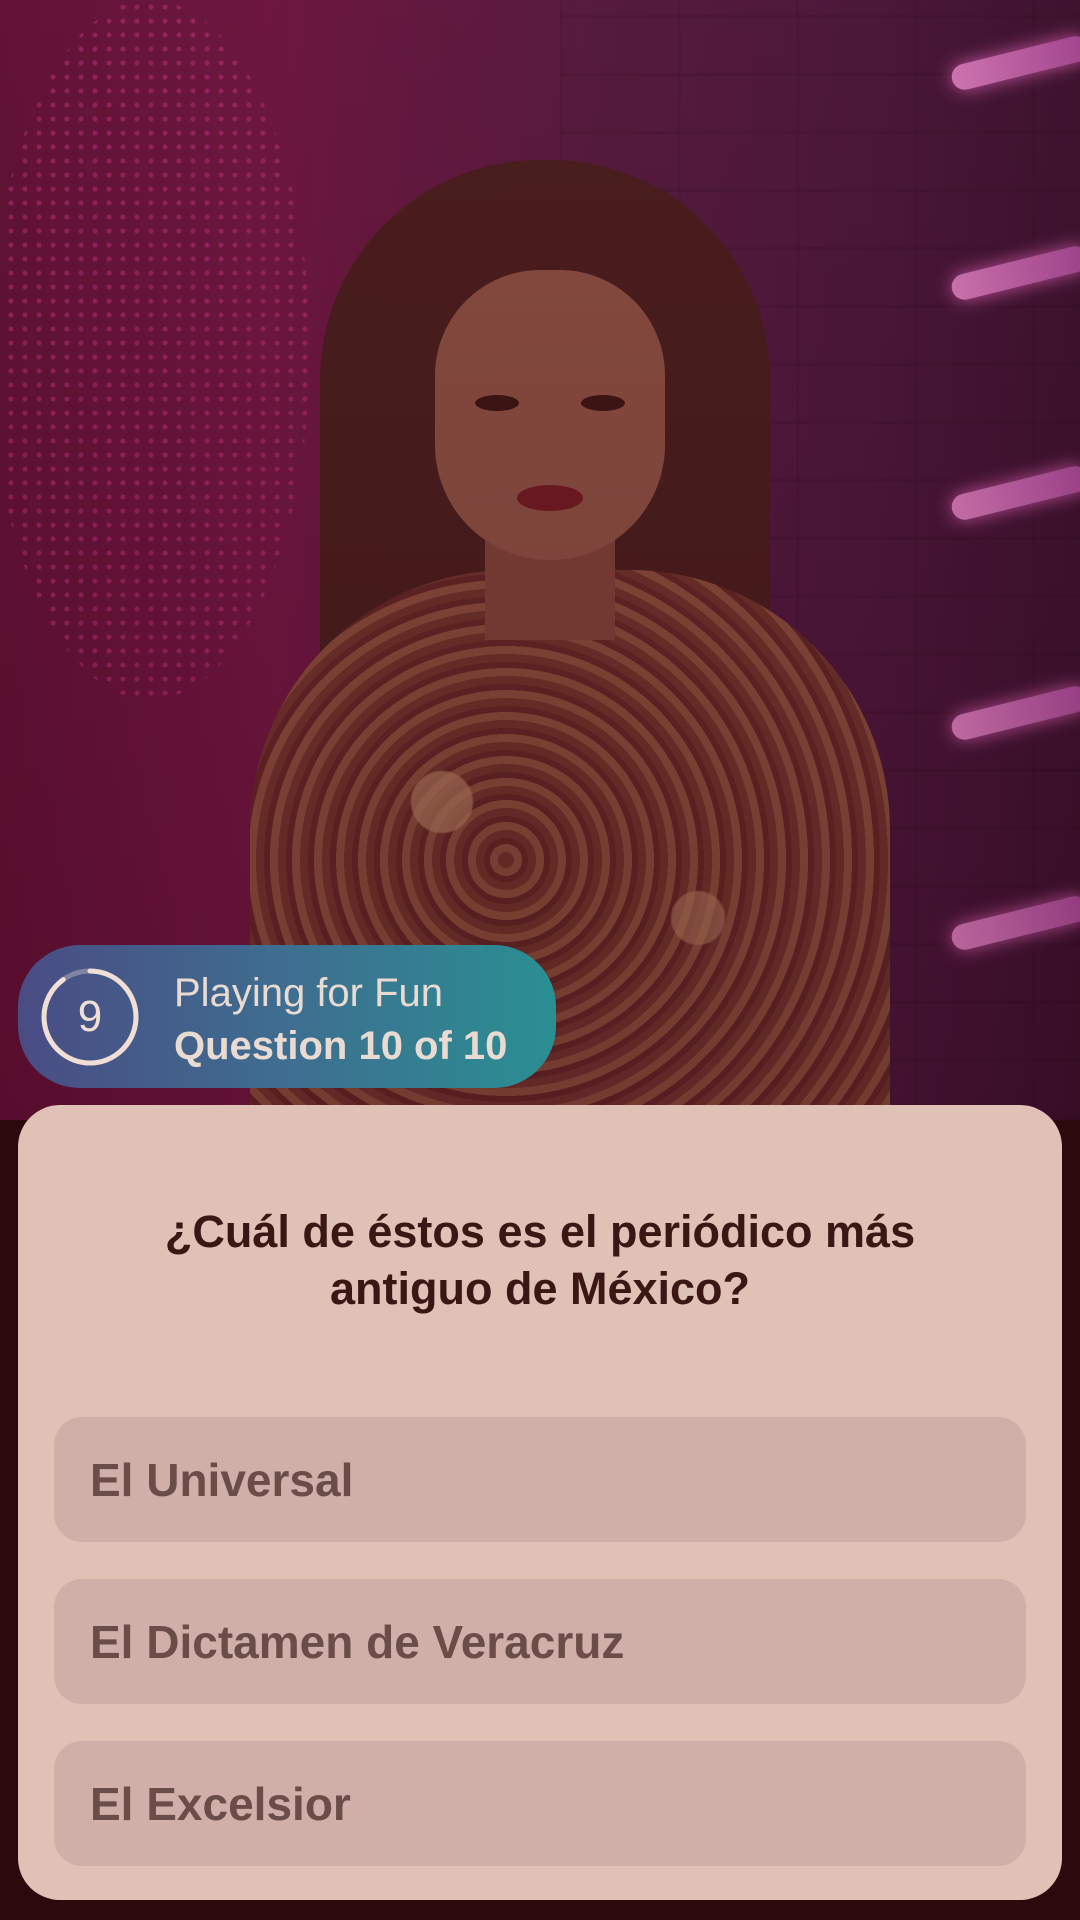  Describe the element at coordinates (222, 1479) in the screenshot. I see `answer-option-label: El Universal` at that location.